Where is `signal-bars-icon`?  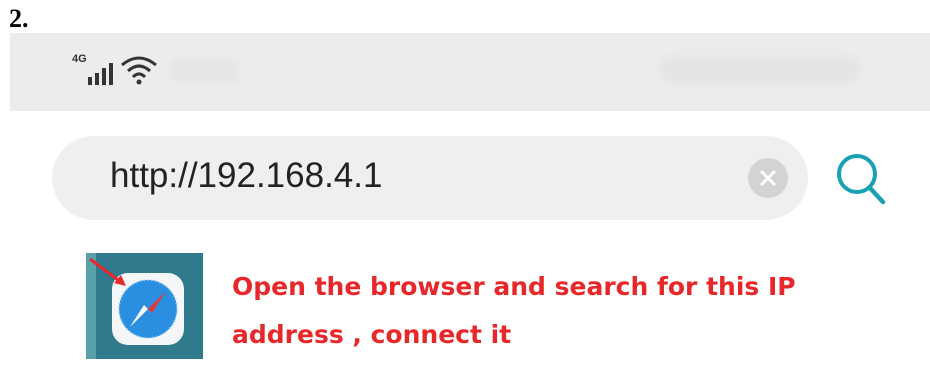
signal-bars-icon is located at coordinates (100, 74).